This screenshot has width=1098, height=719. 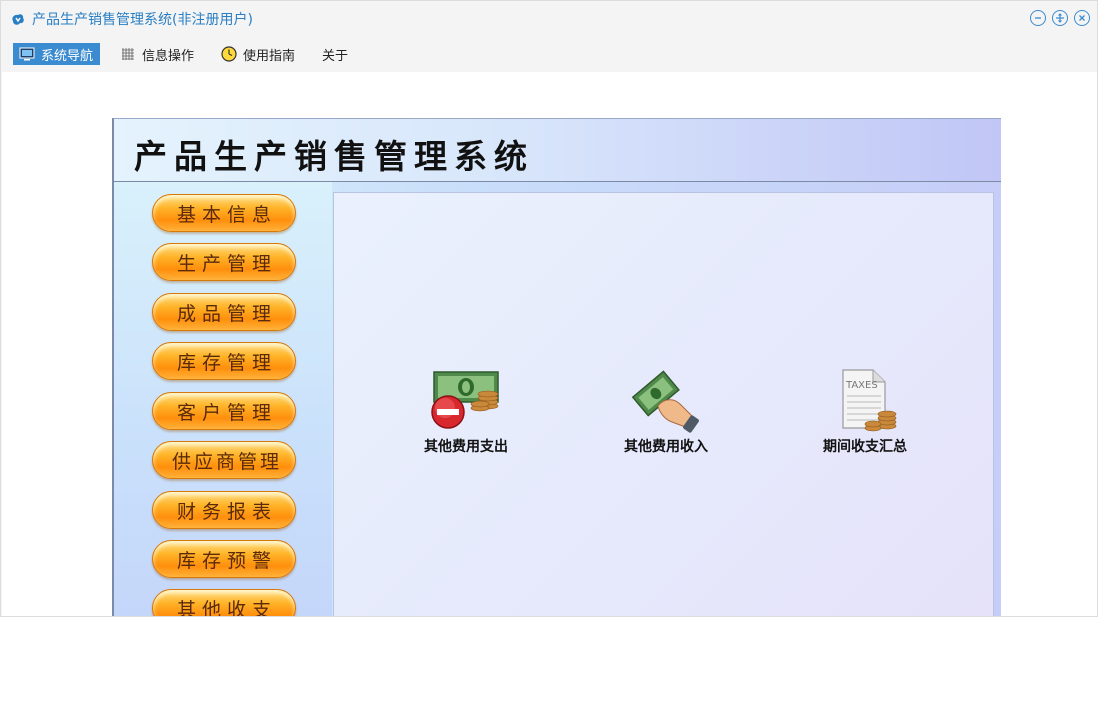 I want to click on title-bar: 产品生产销售管理系统(非注册用户), so click(x=549, y=20).